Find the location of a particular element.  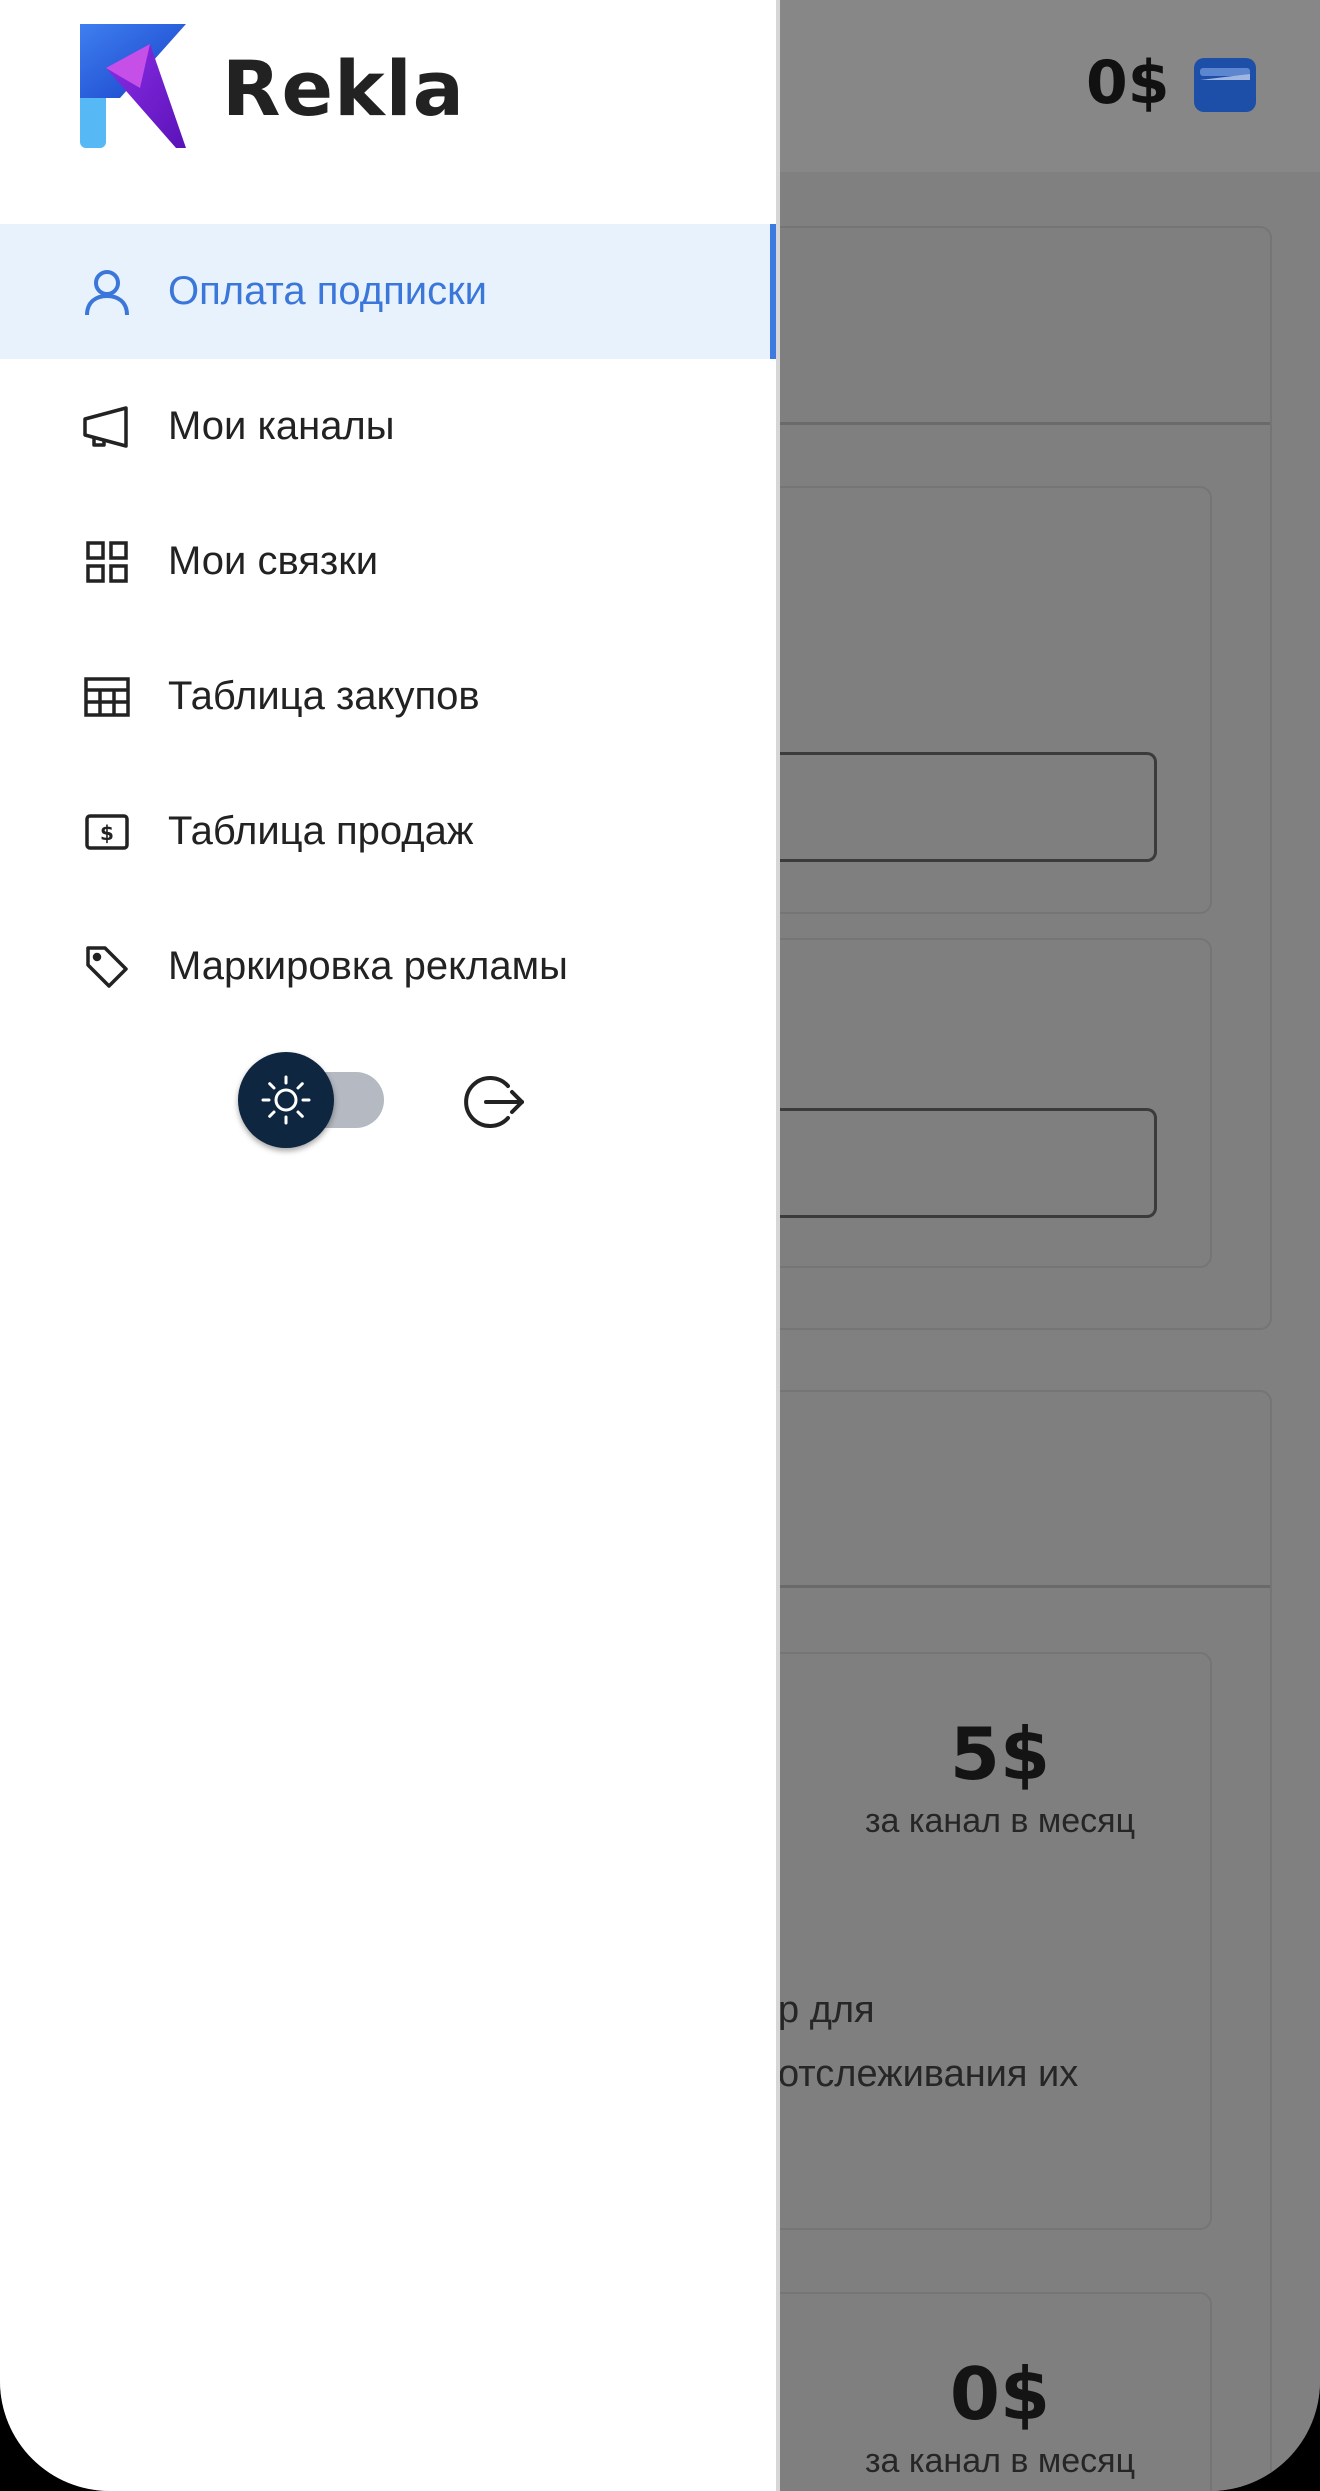

dollar-bill-icon: $ is located at coordinates (107, 832).